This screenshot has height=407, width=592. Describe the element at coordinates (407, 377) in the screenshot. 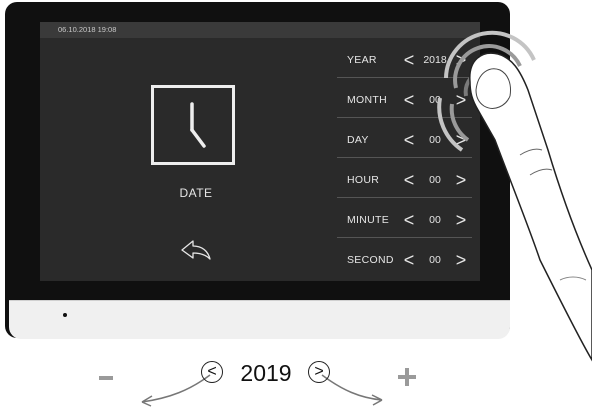

I see `plus-icon` at that location.